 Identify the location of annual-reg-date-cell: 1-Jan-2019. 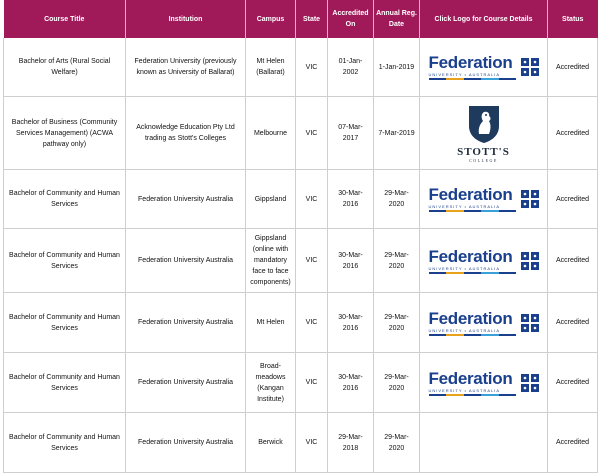
(396, 67).